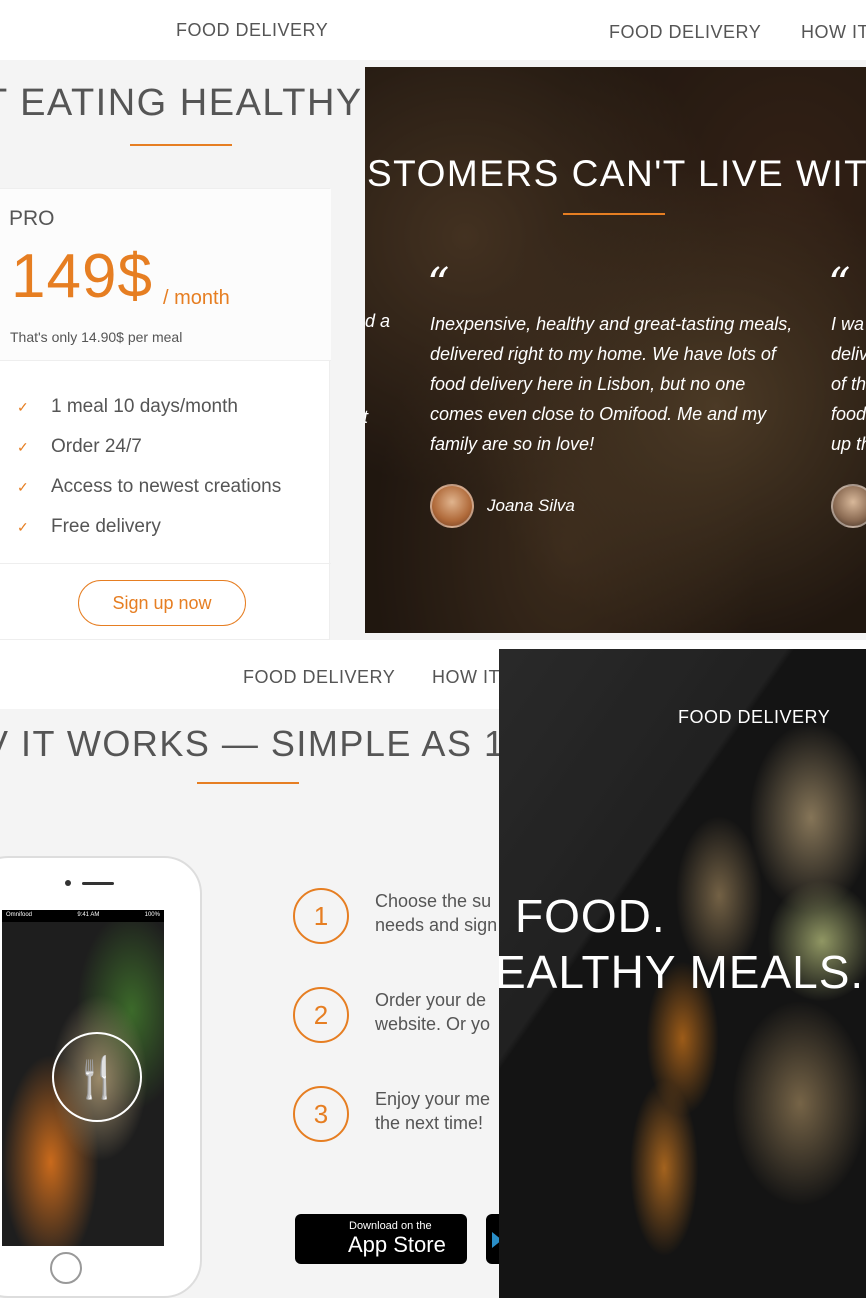  Describe the element at coordinates (588, 384) in the screenshot. I see `testimonial-line: food delivery here in Lisbon, but no one` at that location.